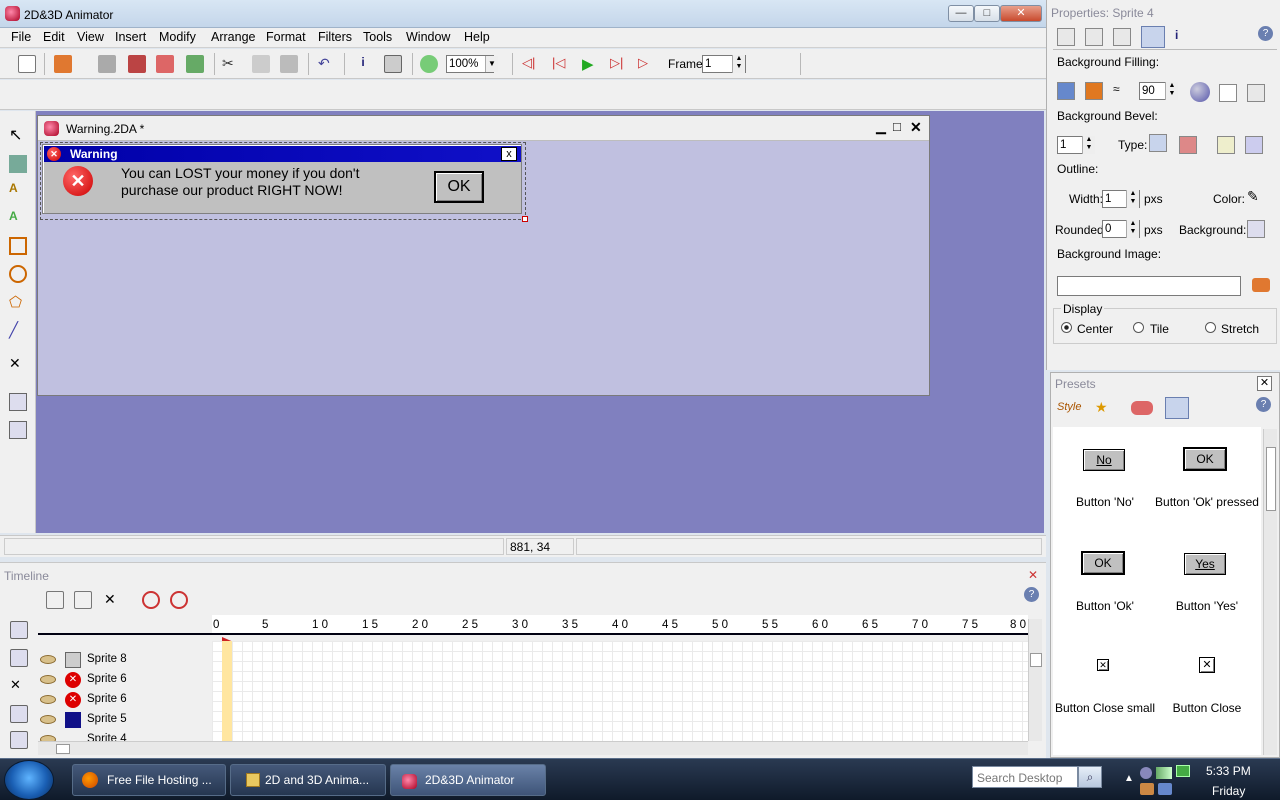 The height and width of the screenshot is (800, 1280). What do you see at coordinates (1153, 37) in the screenshot?
I see `tab-fill-icon` at bounding box center [1153, 37].